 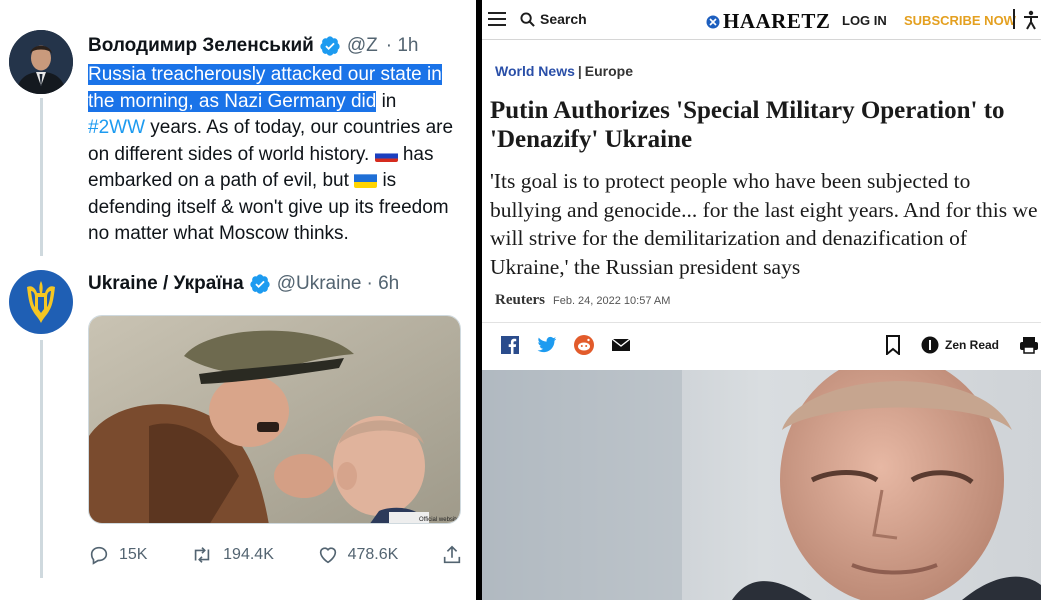 I want to click on search-button: Search, so click(x=553, y=19).